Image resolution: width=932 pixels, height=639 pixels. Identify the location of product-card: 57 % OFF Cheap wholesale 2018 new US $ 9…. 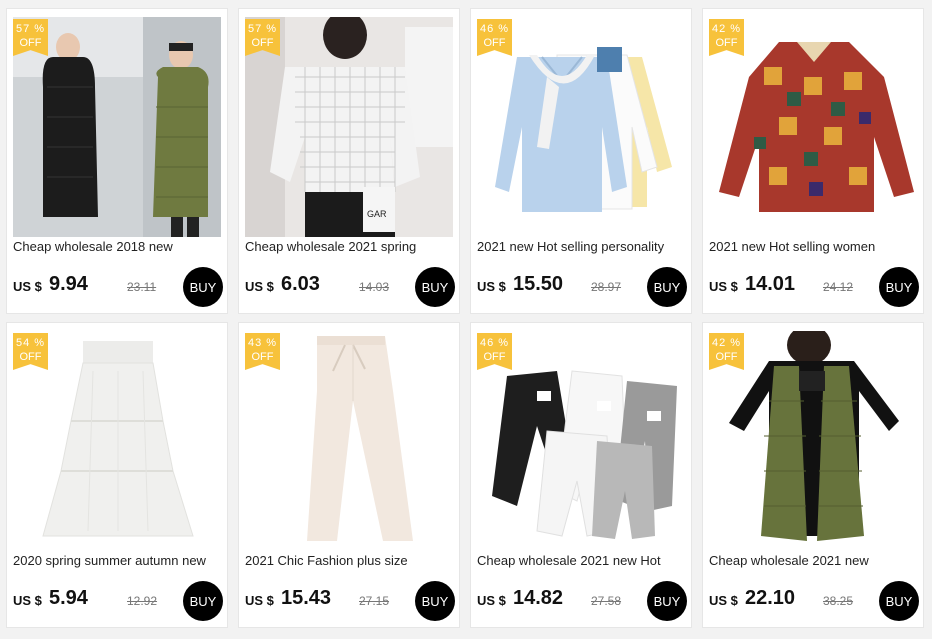
(117, 161).